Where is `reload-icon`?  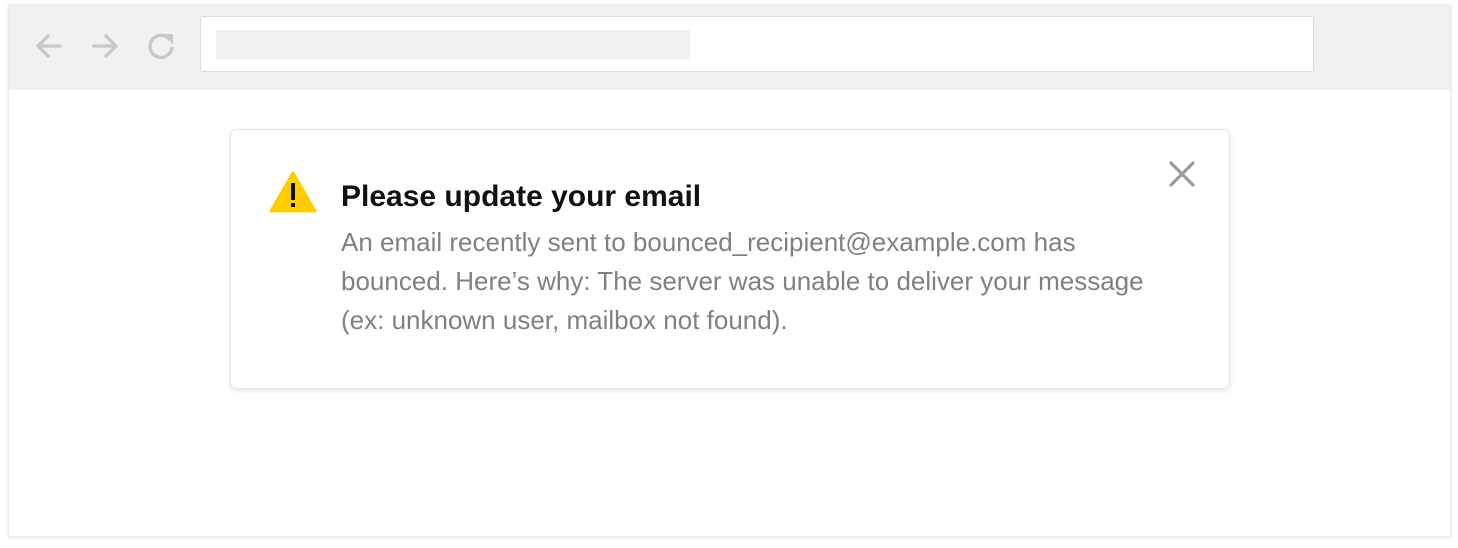
reload-icon is located at coordinates (161, 46).